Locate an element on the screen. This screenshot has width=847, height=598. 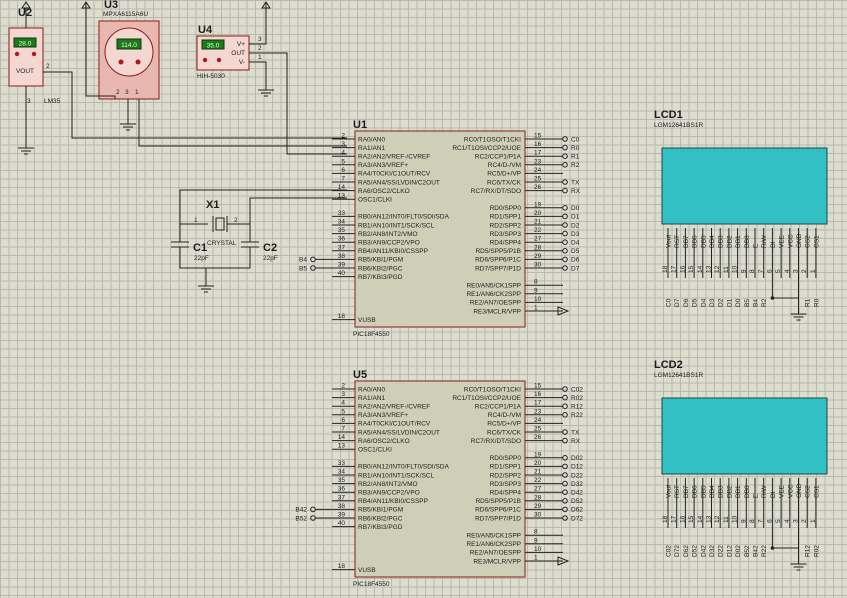
lcd-pin-name: CS2 is located at coordinates (808, 241).